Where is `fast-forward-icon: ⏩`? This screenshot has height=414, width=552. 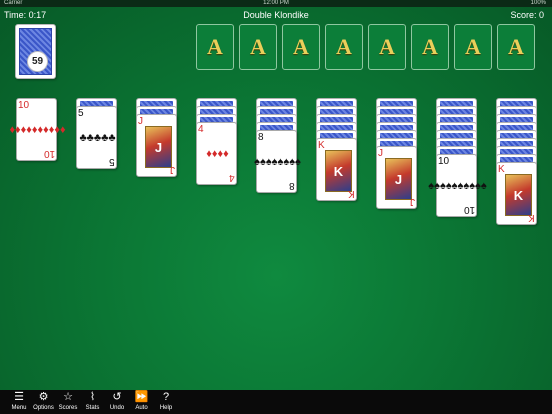 fast-forward-icon: ⏩ is located at coordinates (141, 397).